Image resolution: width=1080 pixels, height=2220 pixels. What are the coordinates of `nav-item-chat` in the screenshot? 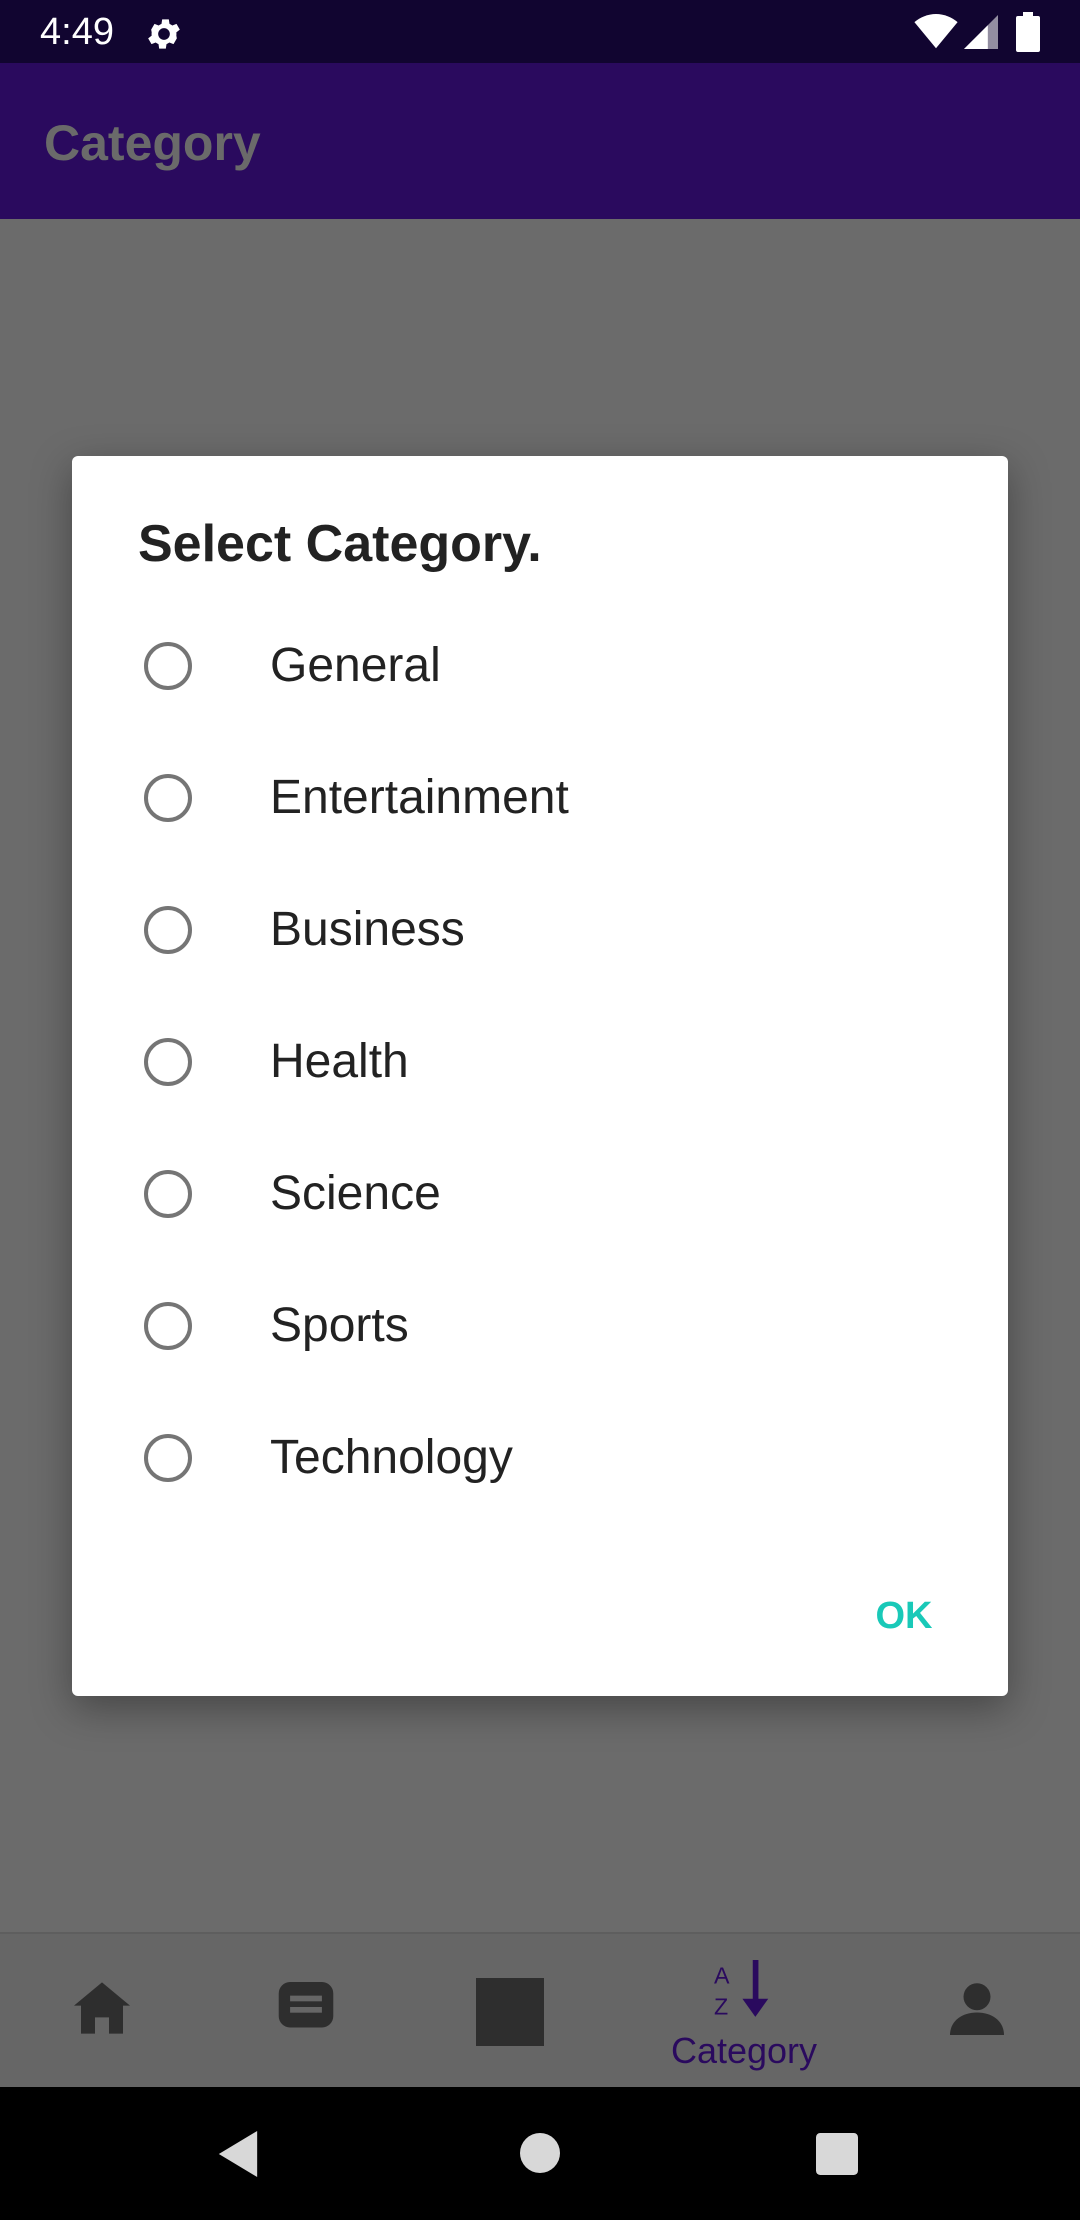 It's located at (306, 2011).